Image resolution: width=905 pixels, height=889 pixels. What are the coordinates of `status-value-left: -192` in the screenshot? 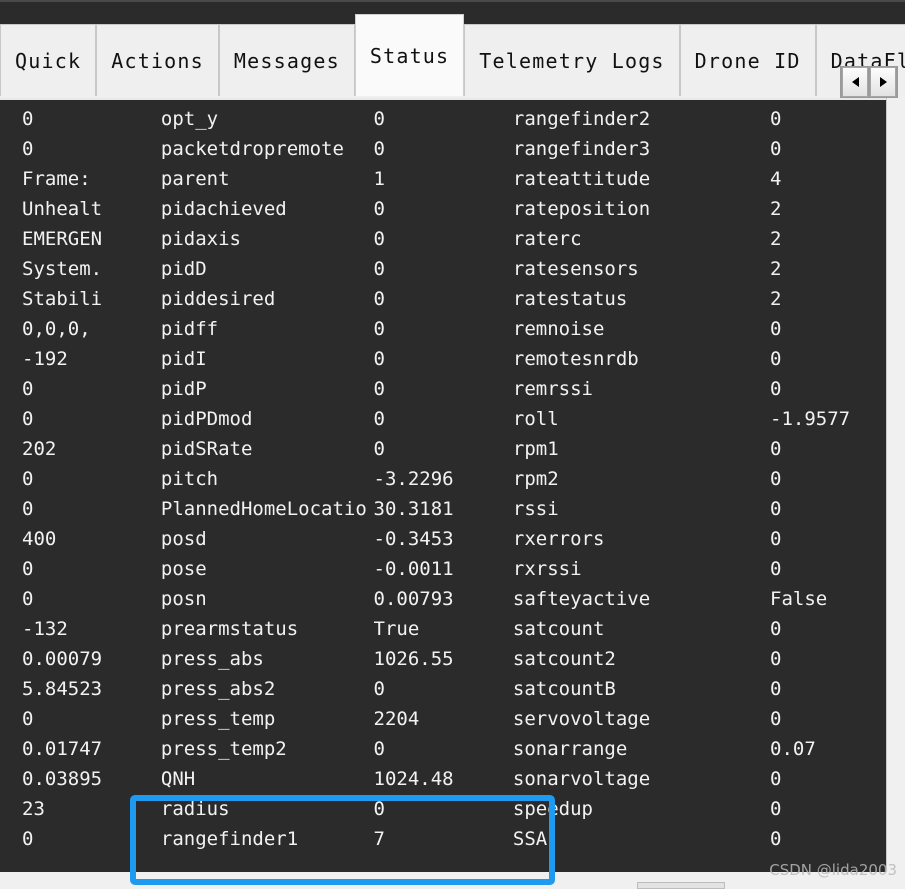 It's located at (45, 359).